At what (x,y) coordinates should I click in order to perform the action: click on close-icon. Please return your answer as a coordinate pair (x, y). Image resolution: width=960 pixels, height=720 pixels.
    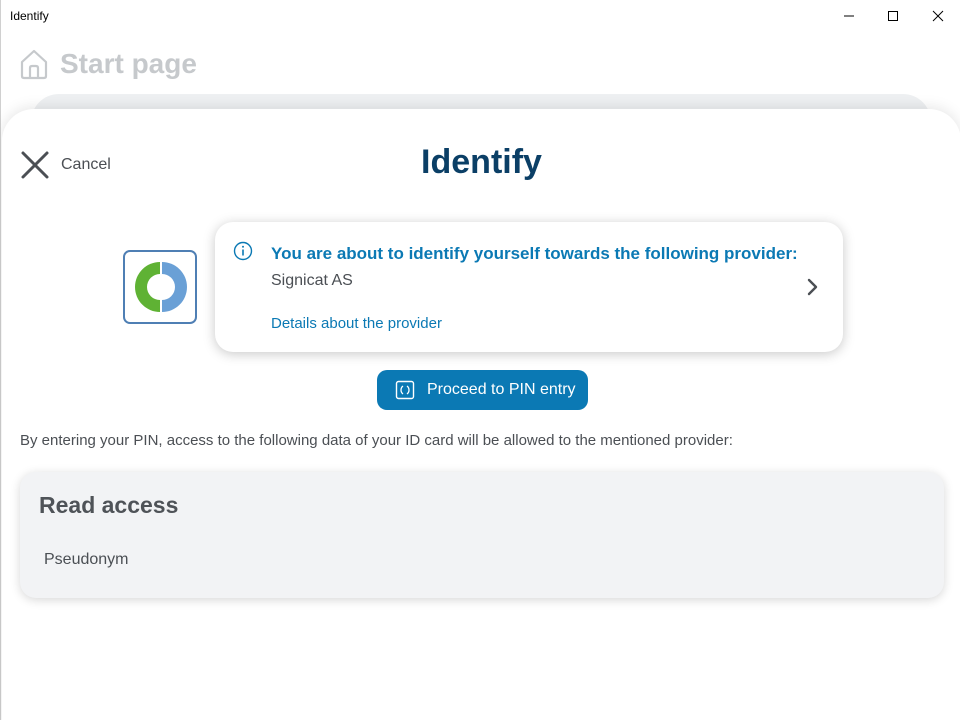
    Looking at the image, I should click on (938, 16).